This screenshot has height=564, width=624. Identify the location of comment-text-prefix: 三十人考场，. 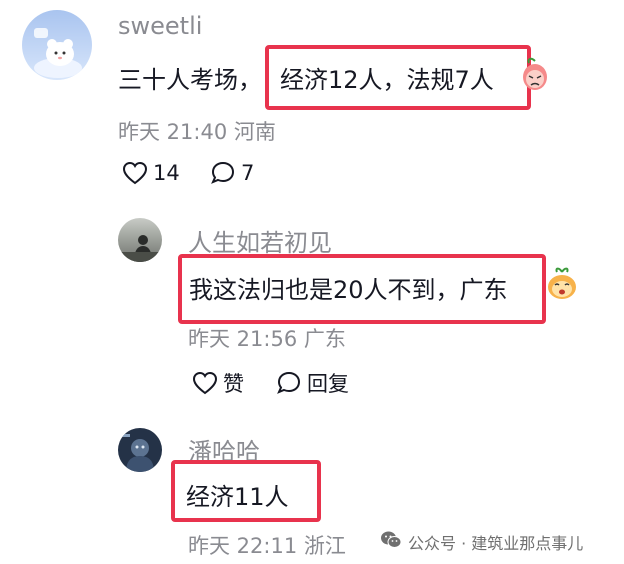
(190, 80).